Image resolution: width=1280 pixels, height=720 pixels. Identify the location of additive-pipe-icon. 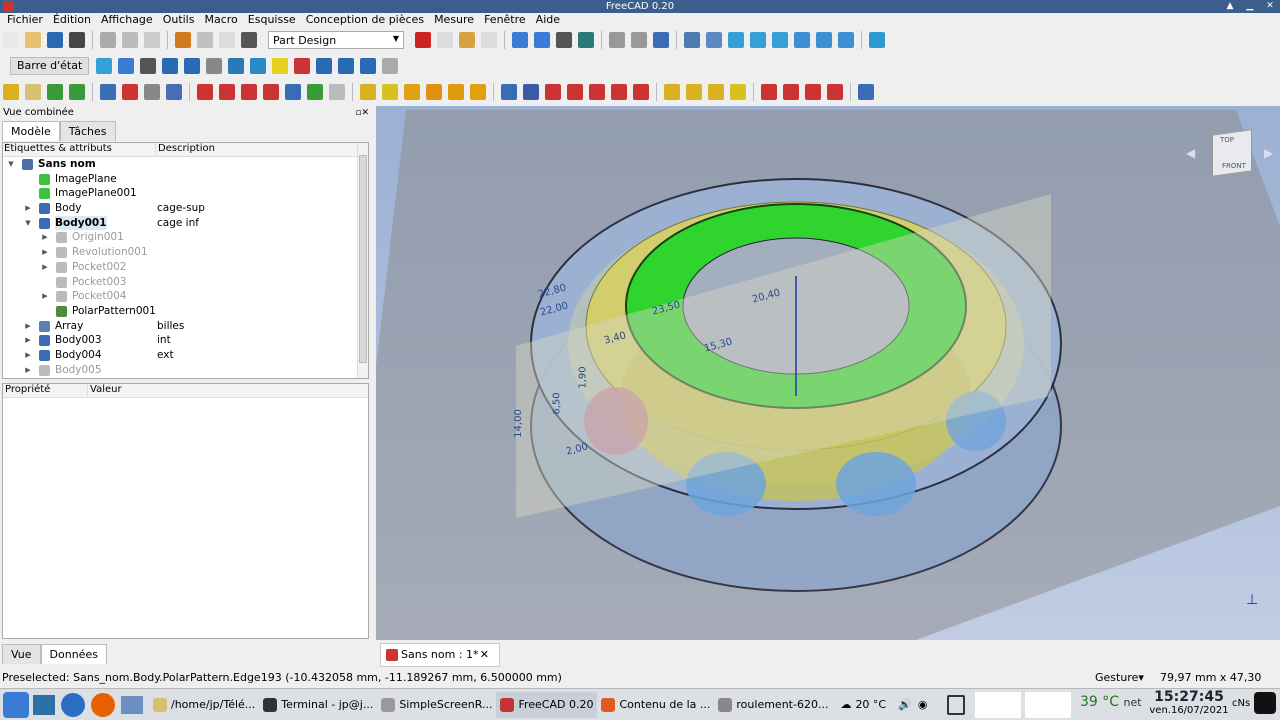
(434, 92).